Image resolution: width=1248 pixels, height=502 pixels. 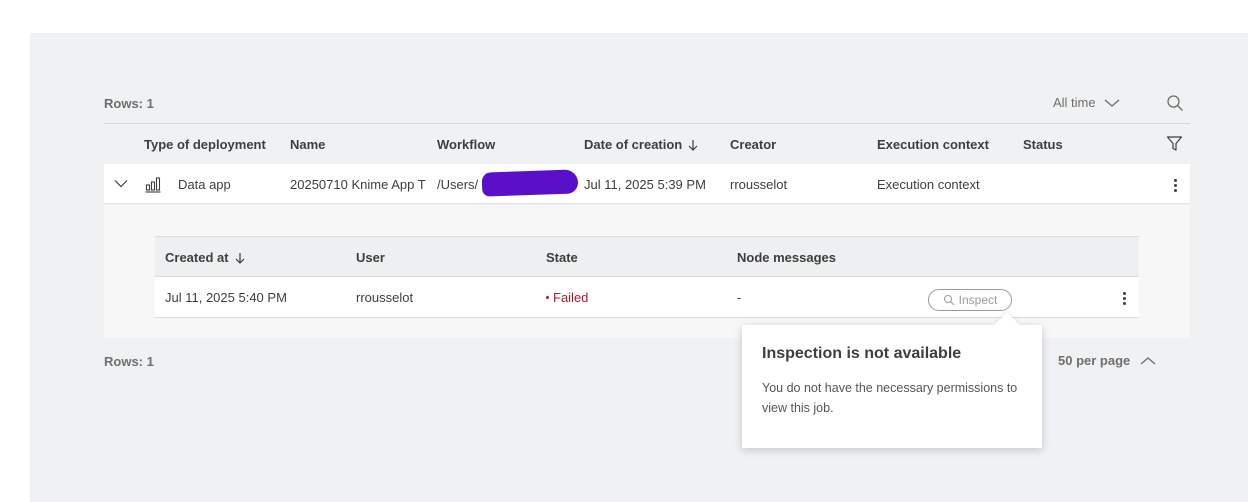 What do you see at coordinates (1174, 143) in the screenshot?
I see `filter-icon` at bounding box center [1174, 143].